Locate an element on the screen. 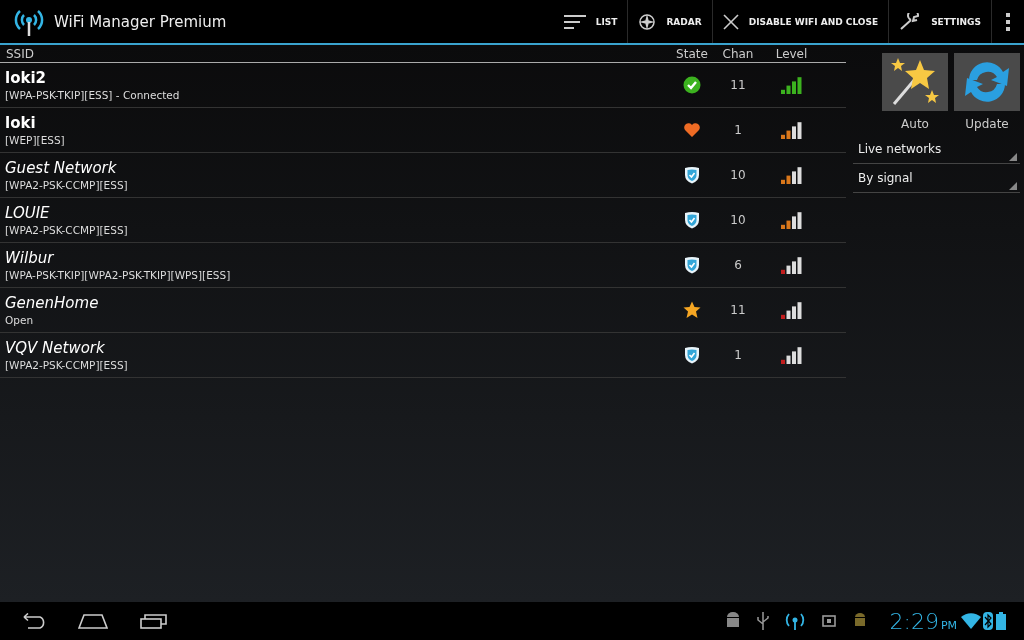 The image size is (1024, 640). compass-icon is located at coordinates (647, 21).